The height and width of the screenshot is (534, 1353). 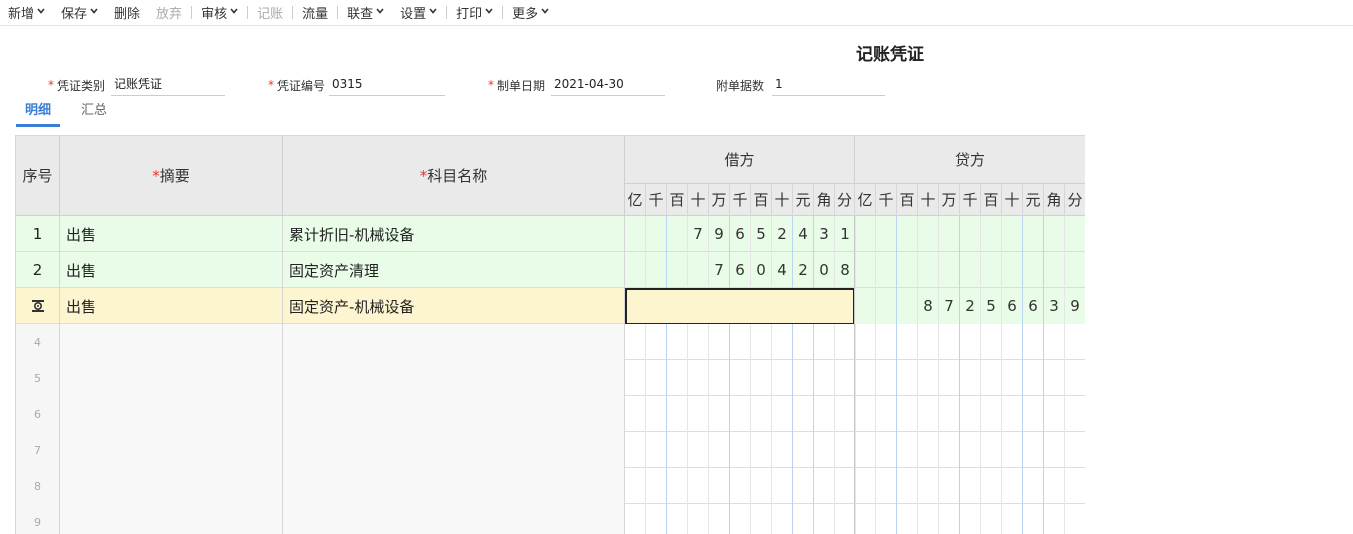 What do you see at coordinates (970, 160) in the screenshot?
I see `header-credit: 贷方` at bounding box center [970, 160].